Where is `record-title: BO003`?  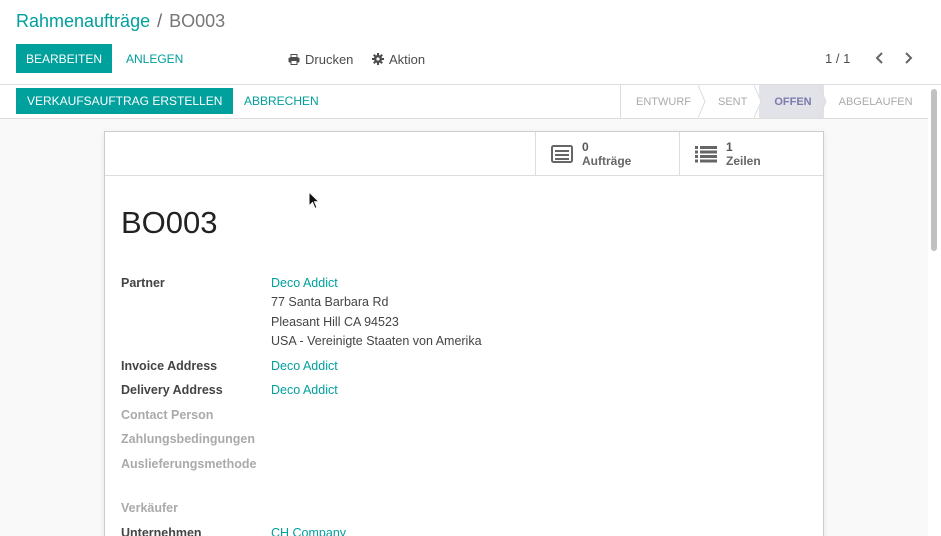
record-title: BO003 is located at coordinates (169, 222).